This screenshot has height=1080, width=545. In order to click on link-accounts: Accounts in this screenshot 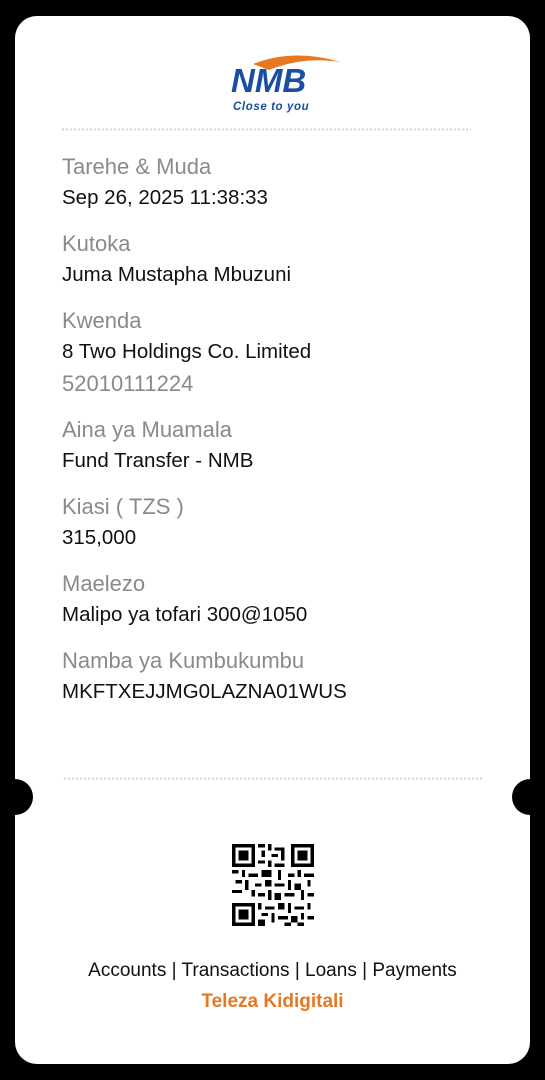, I will do `click(127, 970)`.